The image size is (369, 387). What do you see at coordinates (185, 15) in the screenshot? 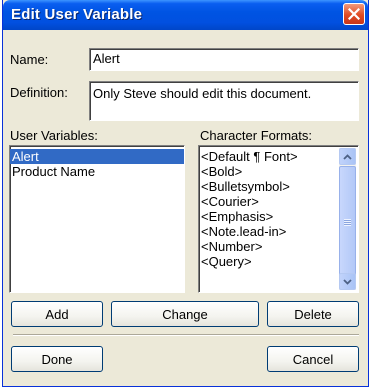
I see `title-bar: Edit User Variable` at bounding box center [185, 15].